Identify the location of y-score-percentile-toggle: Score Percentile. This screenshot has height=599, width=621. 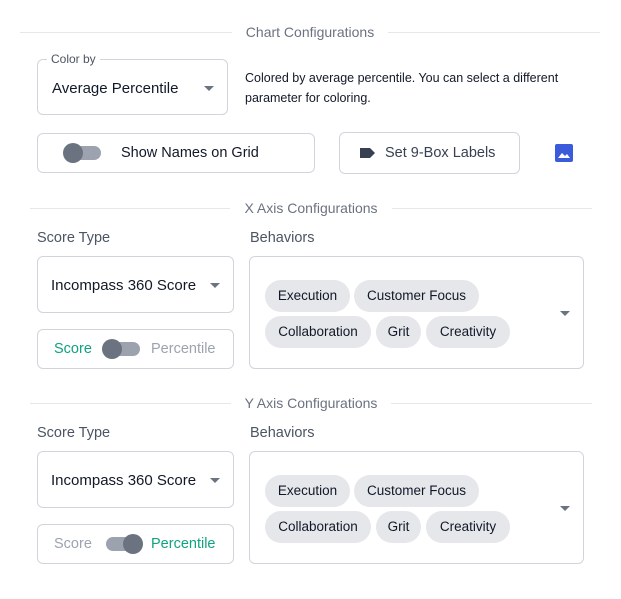
(135, 544).